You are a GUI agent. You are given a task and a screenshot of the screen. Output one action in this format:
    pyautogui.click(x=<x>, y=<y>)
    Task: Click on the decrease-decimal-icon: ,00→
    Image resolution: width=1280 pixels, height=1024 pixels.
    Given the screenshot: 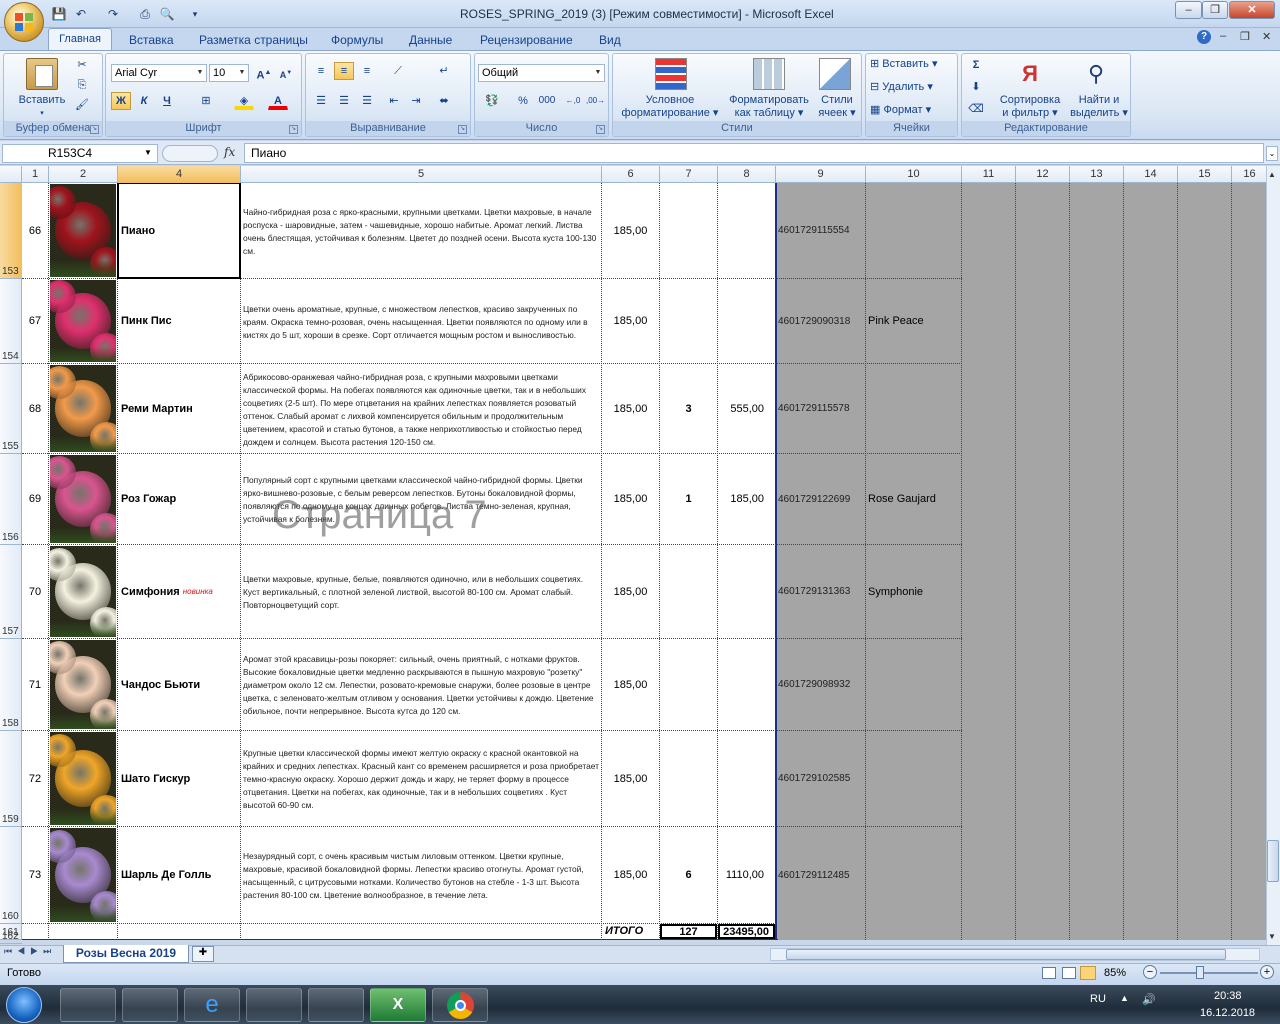 What is the action you would take?
    pyautogui.click(x=595, y=101)
    